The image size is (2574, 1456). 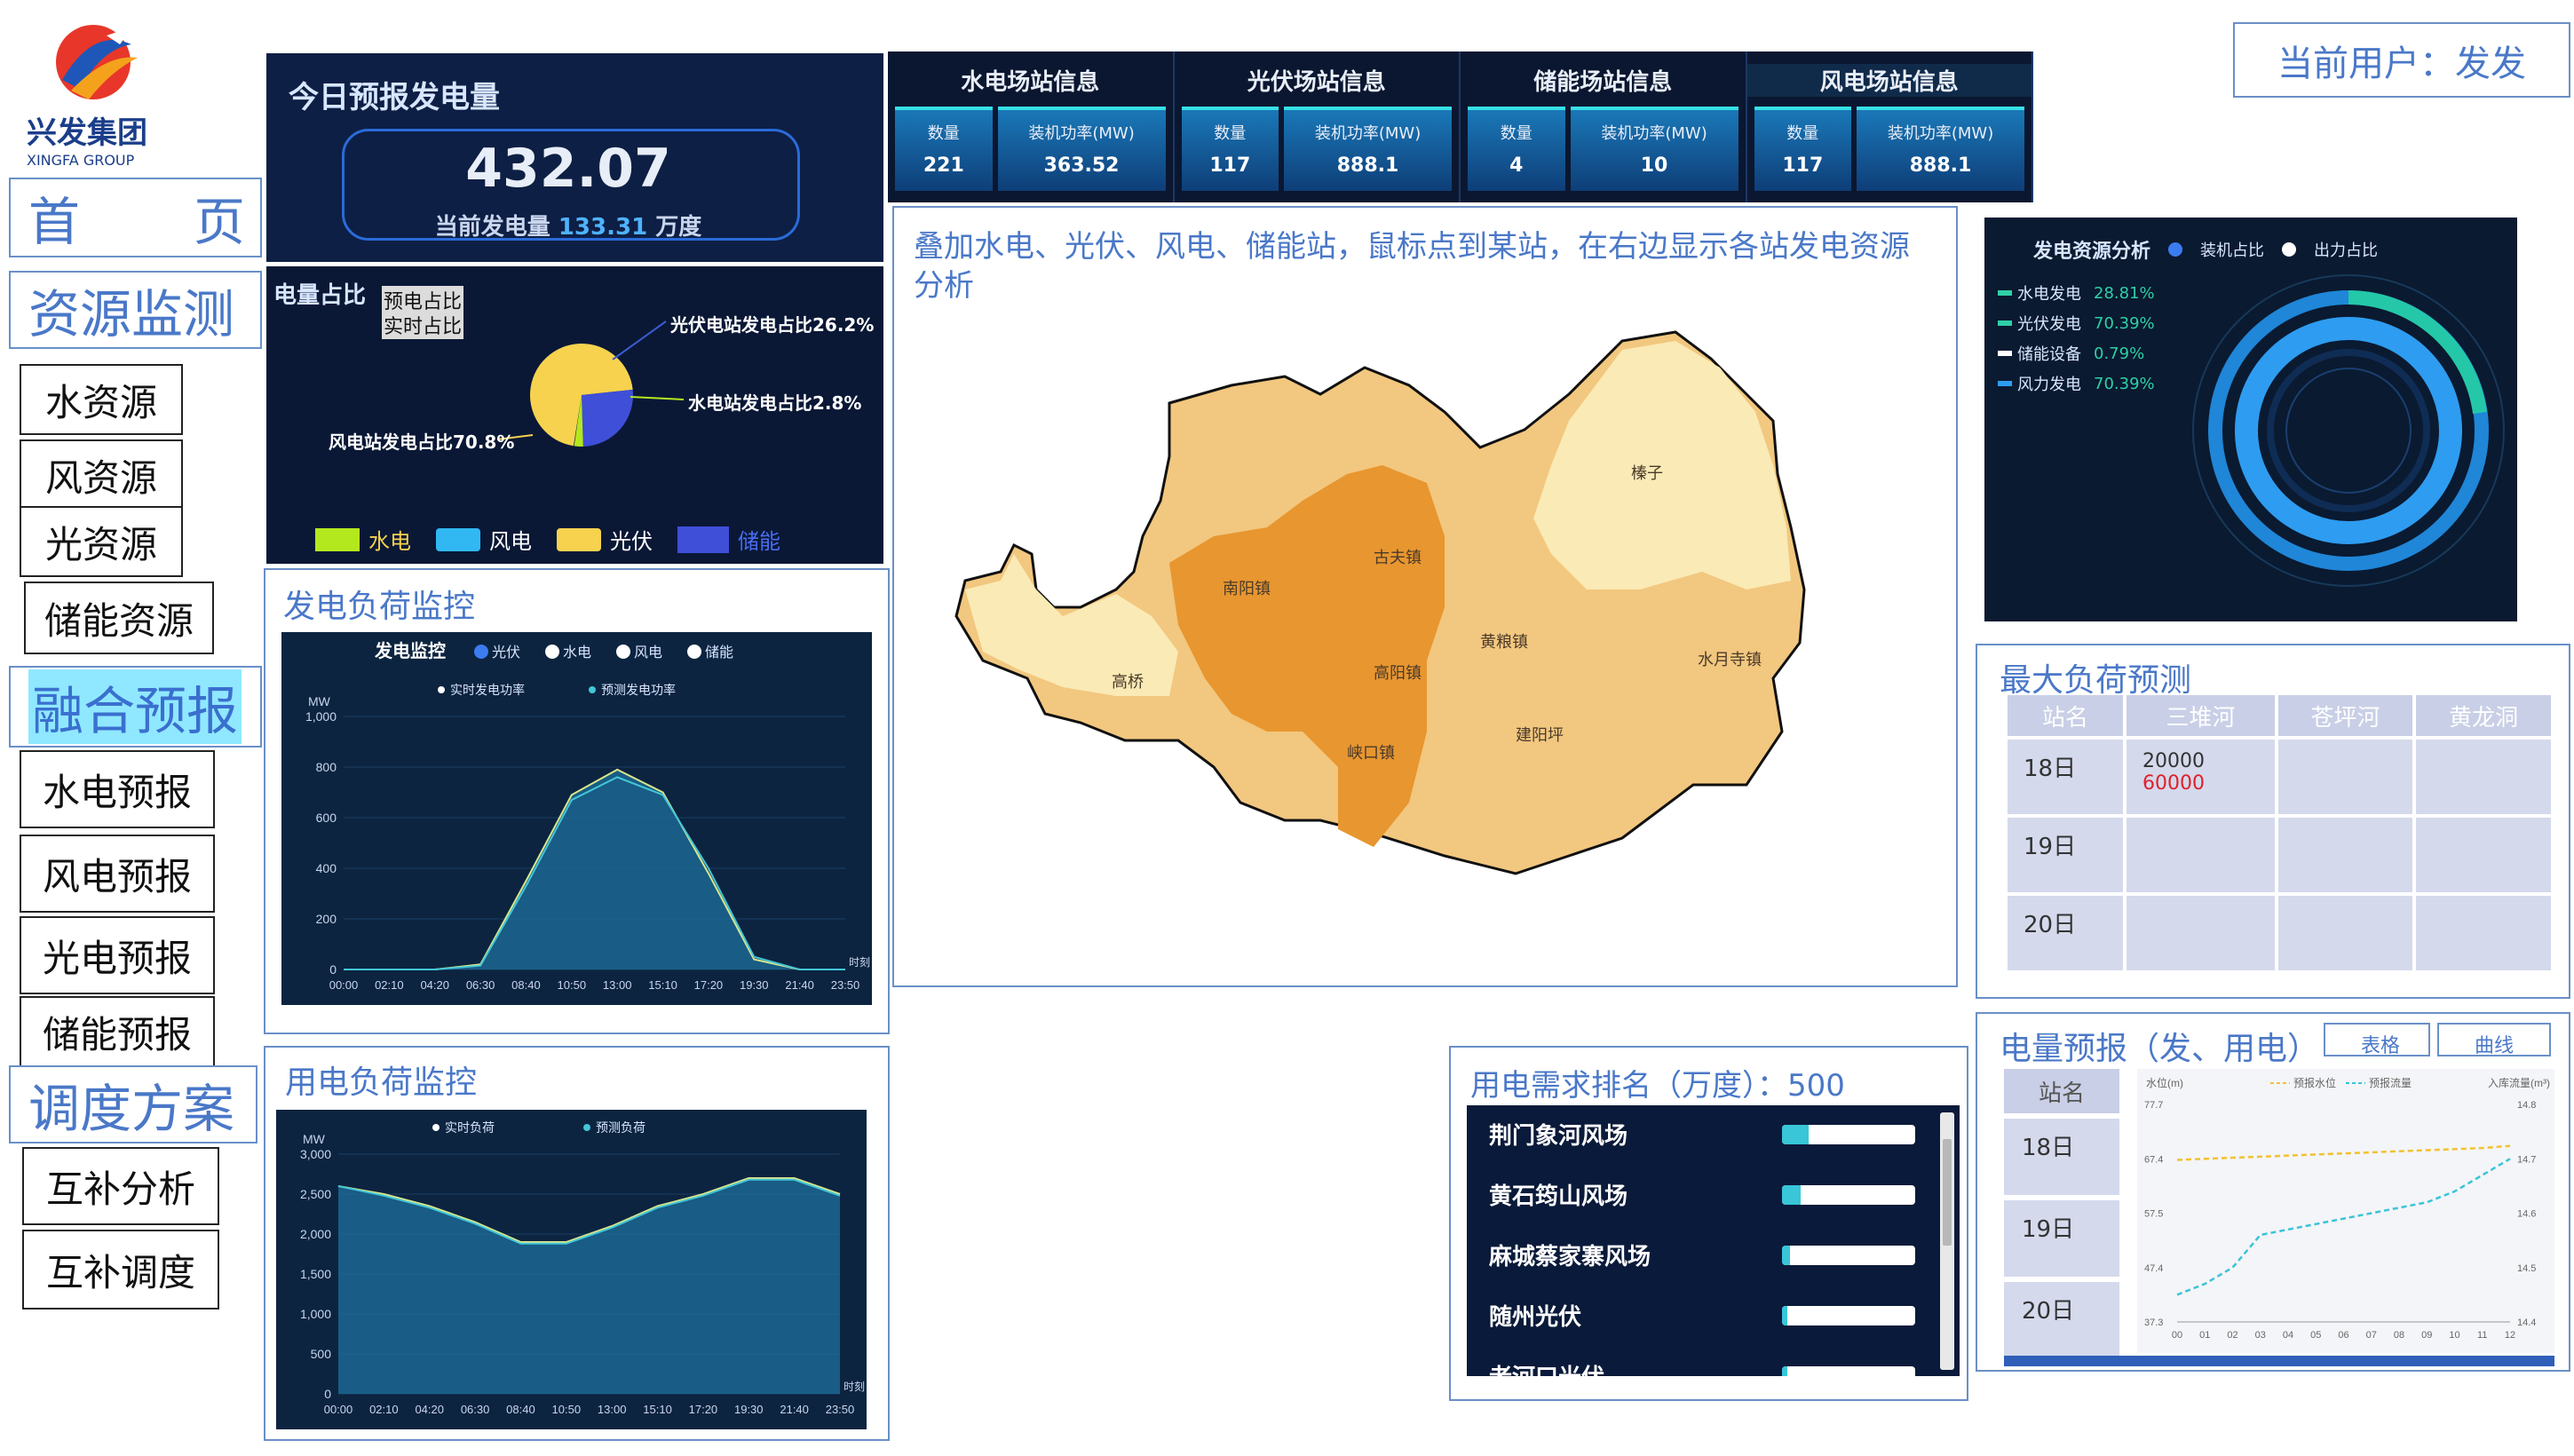 I want to click on chart-ytick: 200, so click(x=326, y=919).